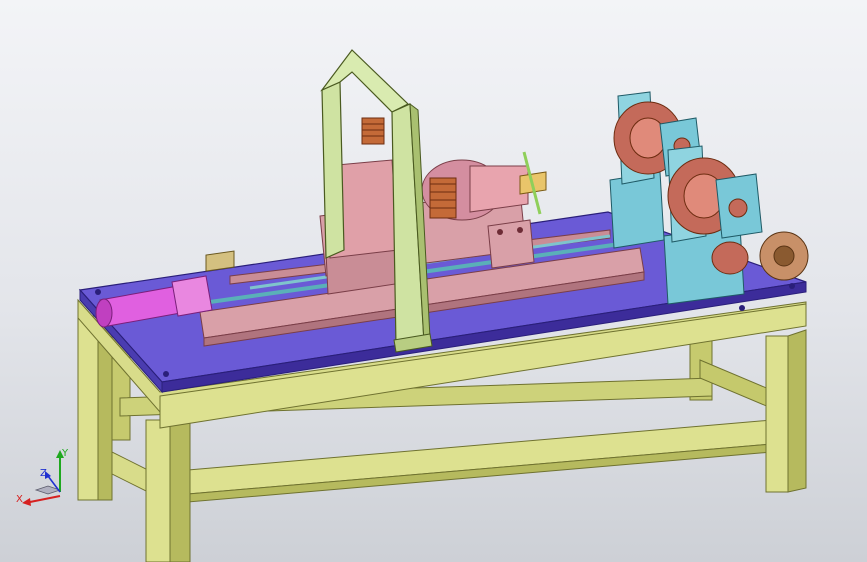 The height and width of the screenshot is (562, 867). Describe the element at coordinates (738, 208) in the screenshot. I see `winder-hub` at that location.